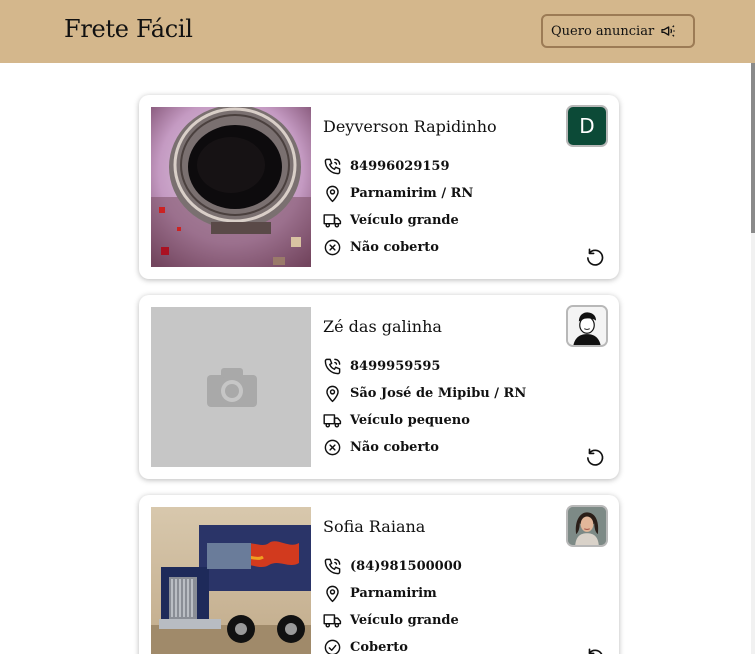 The image size is (755, 654). I want to click on camera-placeholder-icon, so click(231, 387).